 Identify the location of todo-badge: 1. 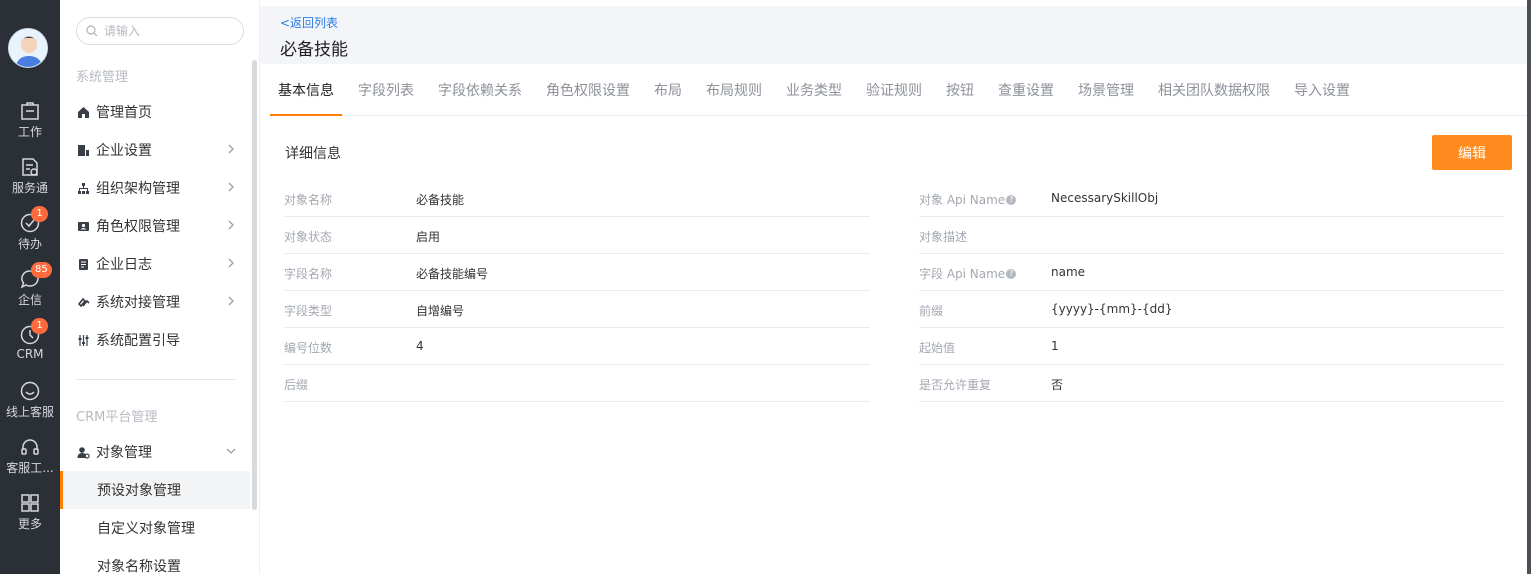
(39, 214).